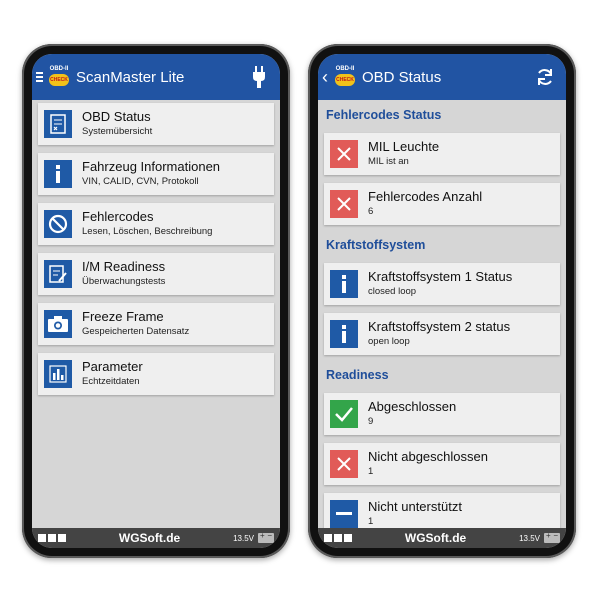 The image size is (600, 600). What do you see at coordinates (428, 456) in the screenshot?
I see `status-item-title: Nicht abgeschlossen` at bounding box center [428, 456].